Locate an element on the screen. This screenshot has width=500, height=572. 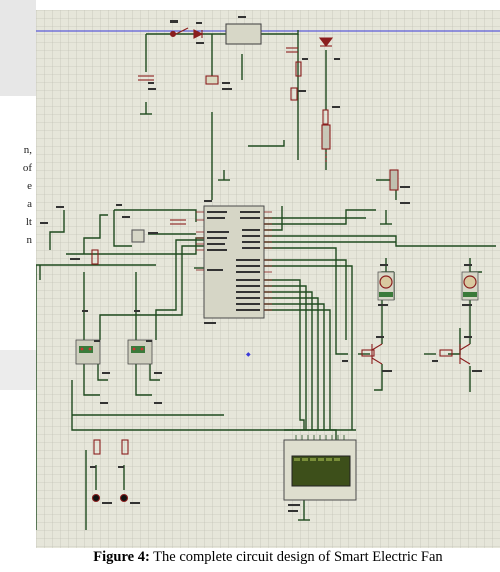
margin-text-line: e is located at coordinates (29, 186).